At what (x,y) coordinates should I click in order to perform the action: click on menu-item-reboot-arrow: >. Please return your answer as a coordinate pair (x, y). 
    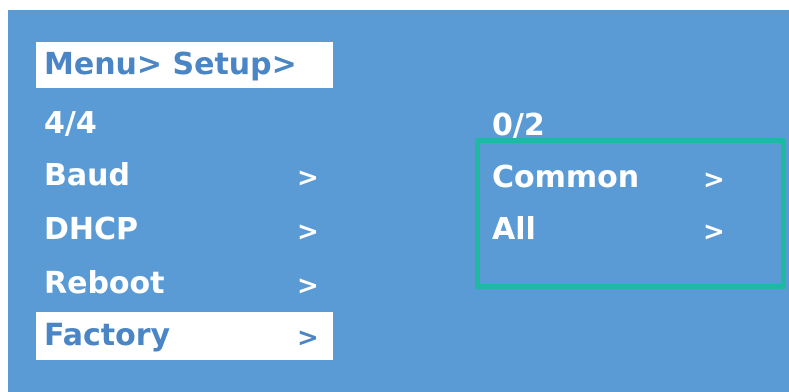
    Looking at the image, I should click on (308, 286).